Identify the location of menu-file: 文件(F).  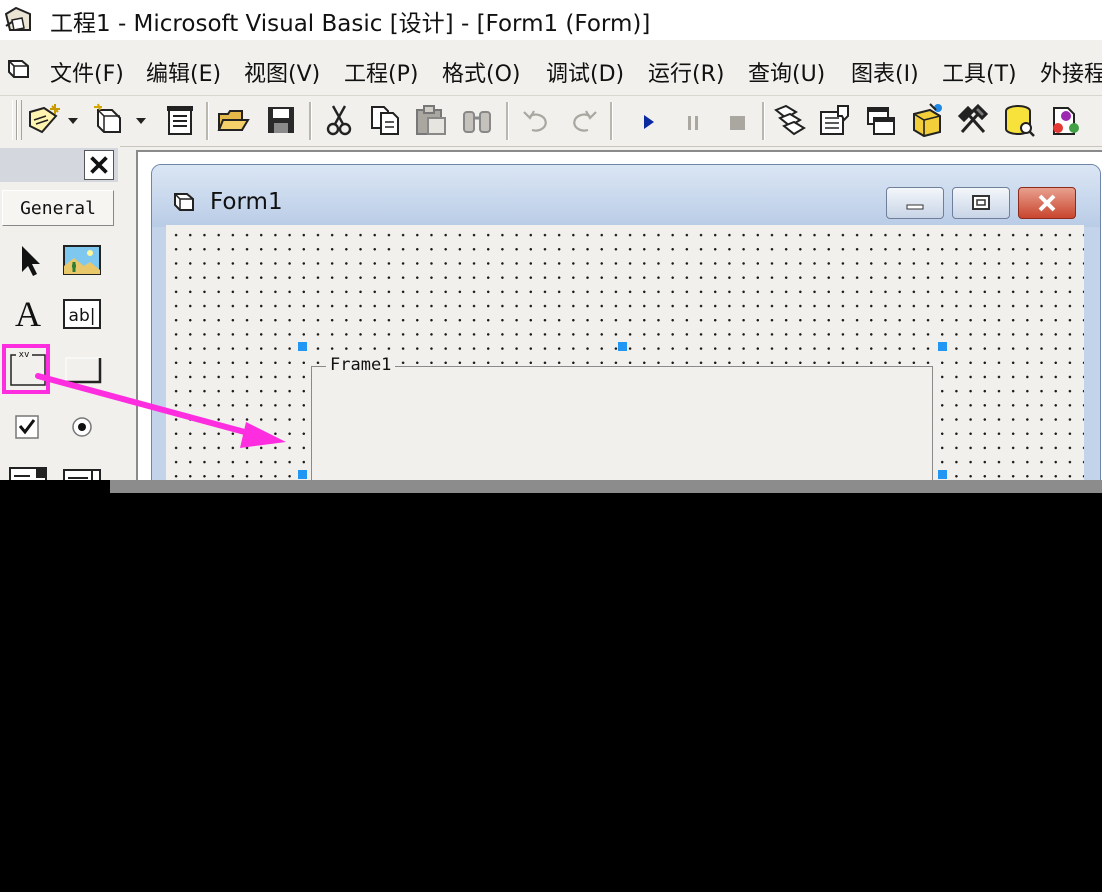
(87, 72).